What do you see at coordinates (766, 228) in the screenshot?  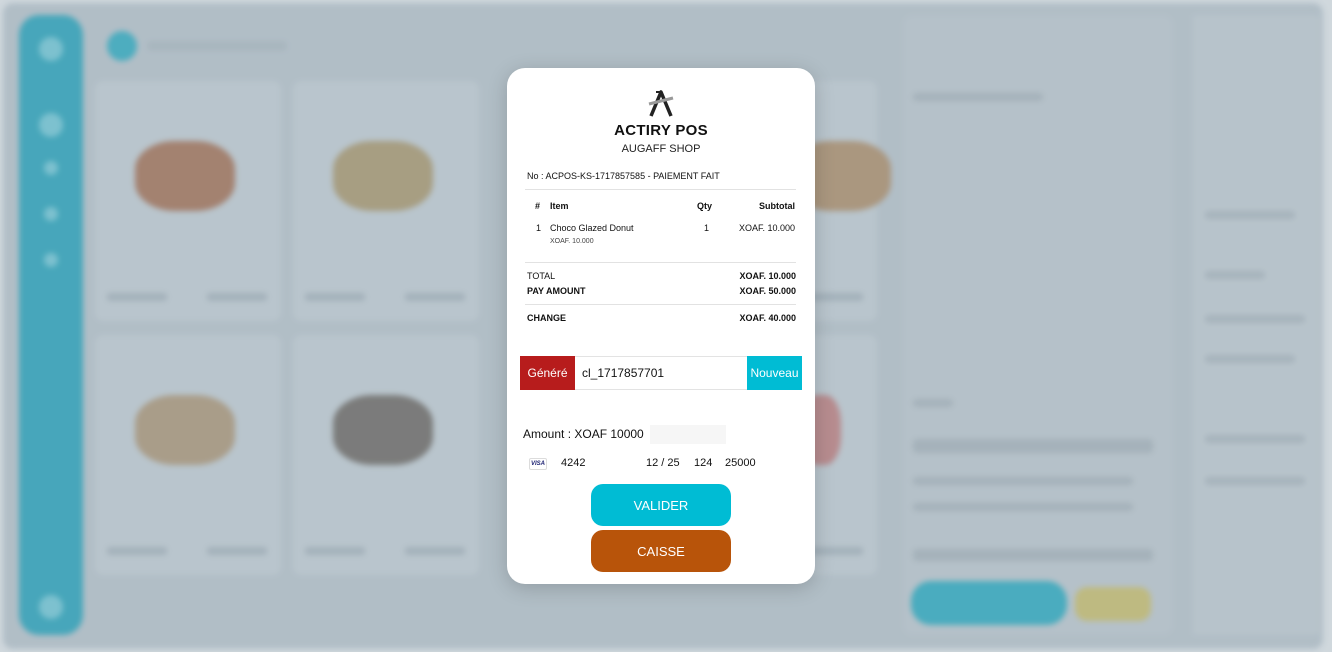 I see `row-subtotal: XOAF. 10.000` at bounding box center [766, 228].